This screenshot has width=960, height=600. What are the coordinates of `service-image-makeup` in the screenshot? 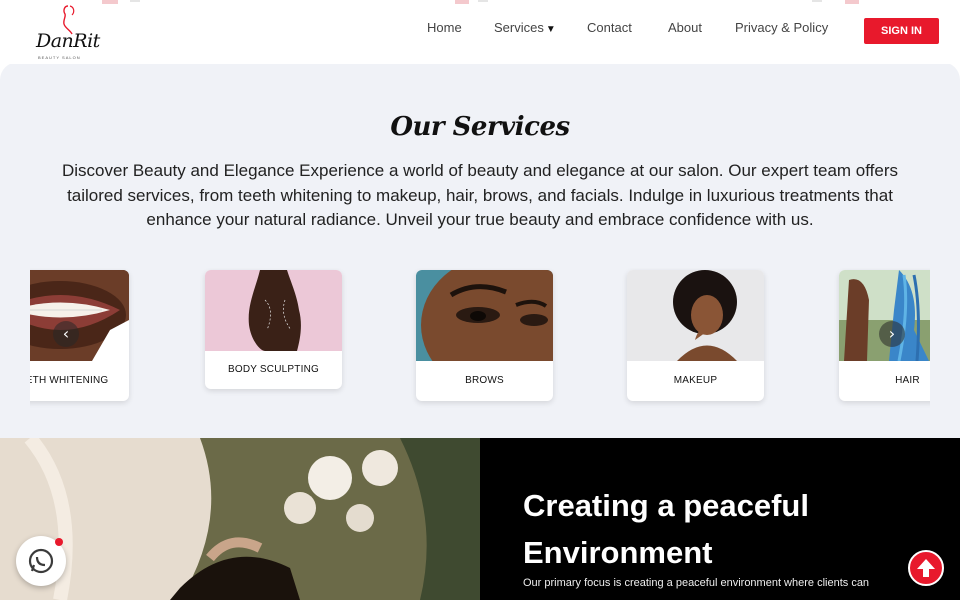 It's located at (695, 315).